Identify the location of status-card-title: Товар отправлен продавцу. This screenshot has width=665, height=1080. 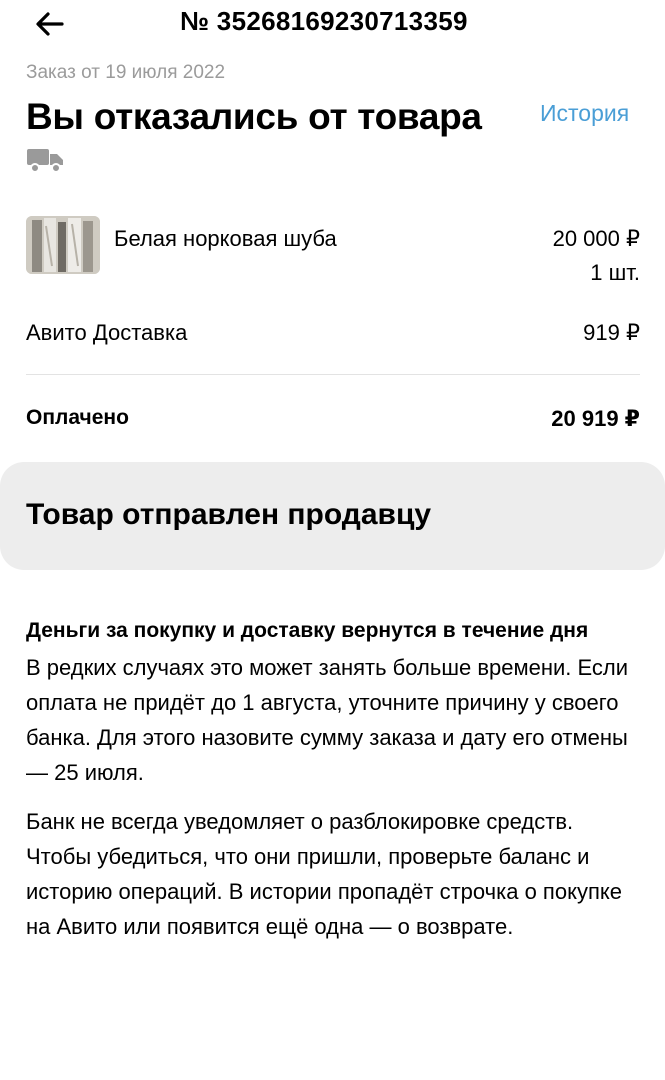
(229, 514).